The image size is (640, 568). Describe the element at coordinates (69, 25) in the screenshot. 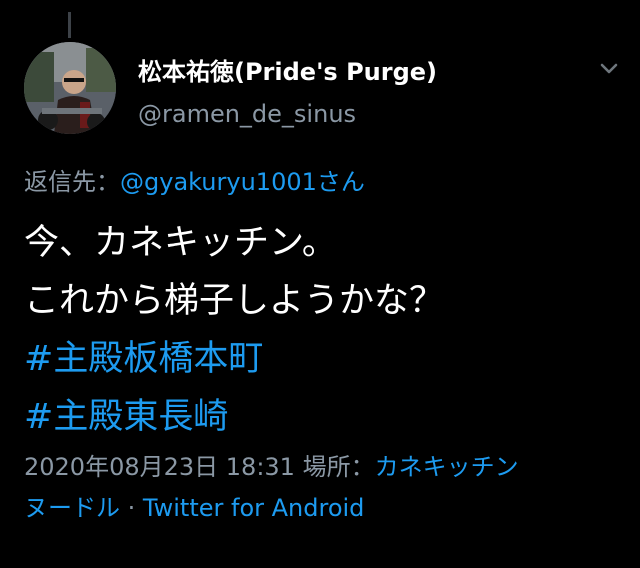

I see `thread-connector-line` at that location.